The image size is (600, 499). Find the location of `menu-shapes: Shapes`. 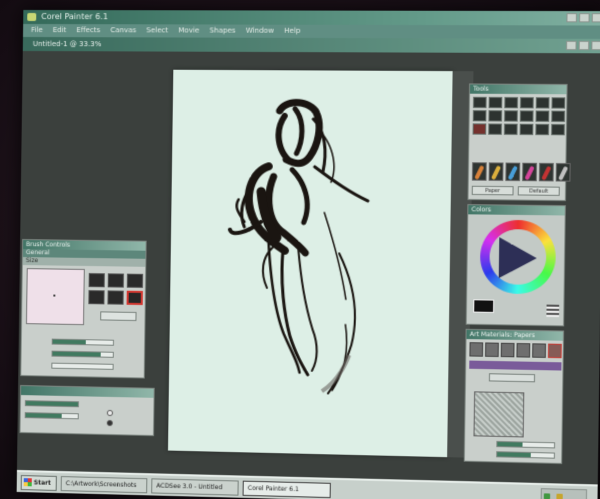

menu-shapes: Shapes is located at coordinates (222, 30).